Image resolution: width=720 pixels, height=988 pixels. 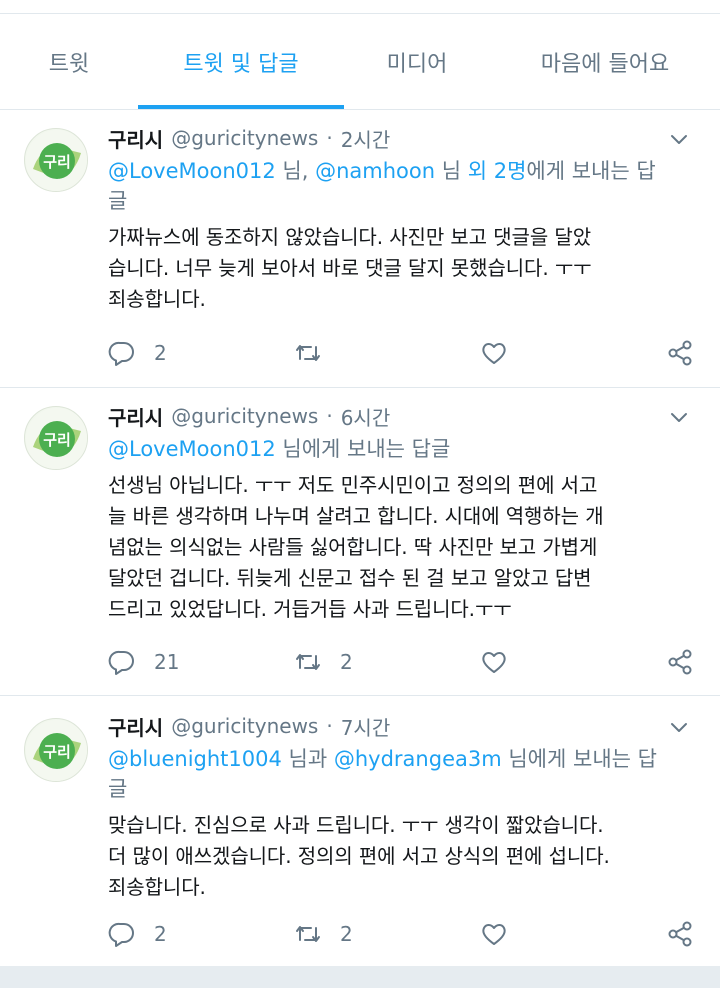 I want to click on retweet-button, so click(x=317, y=353).